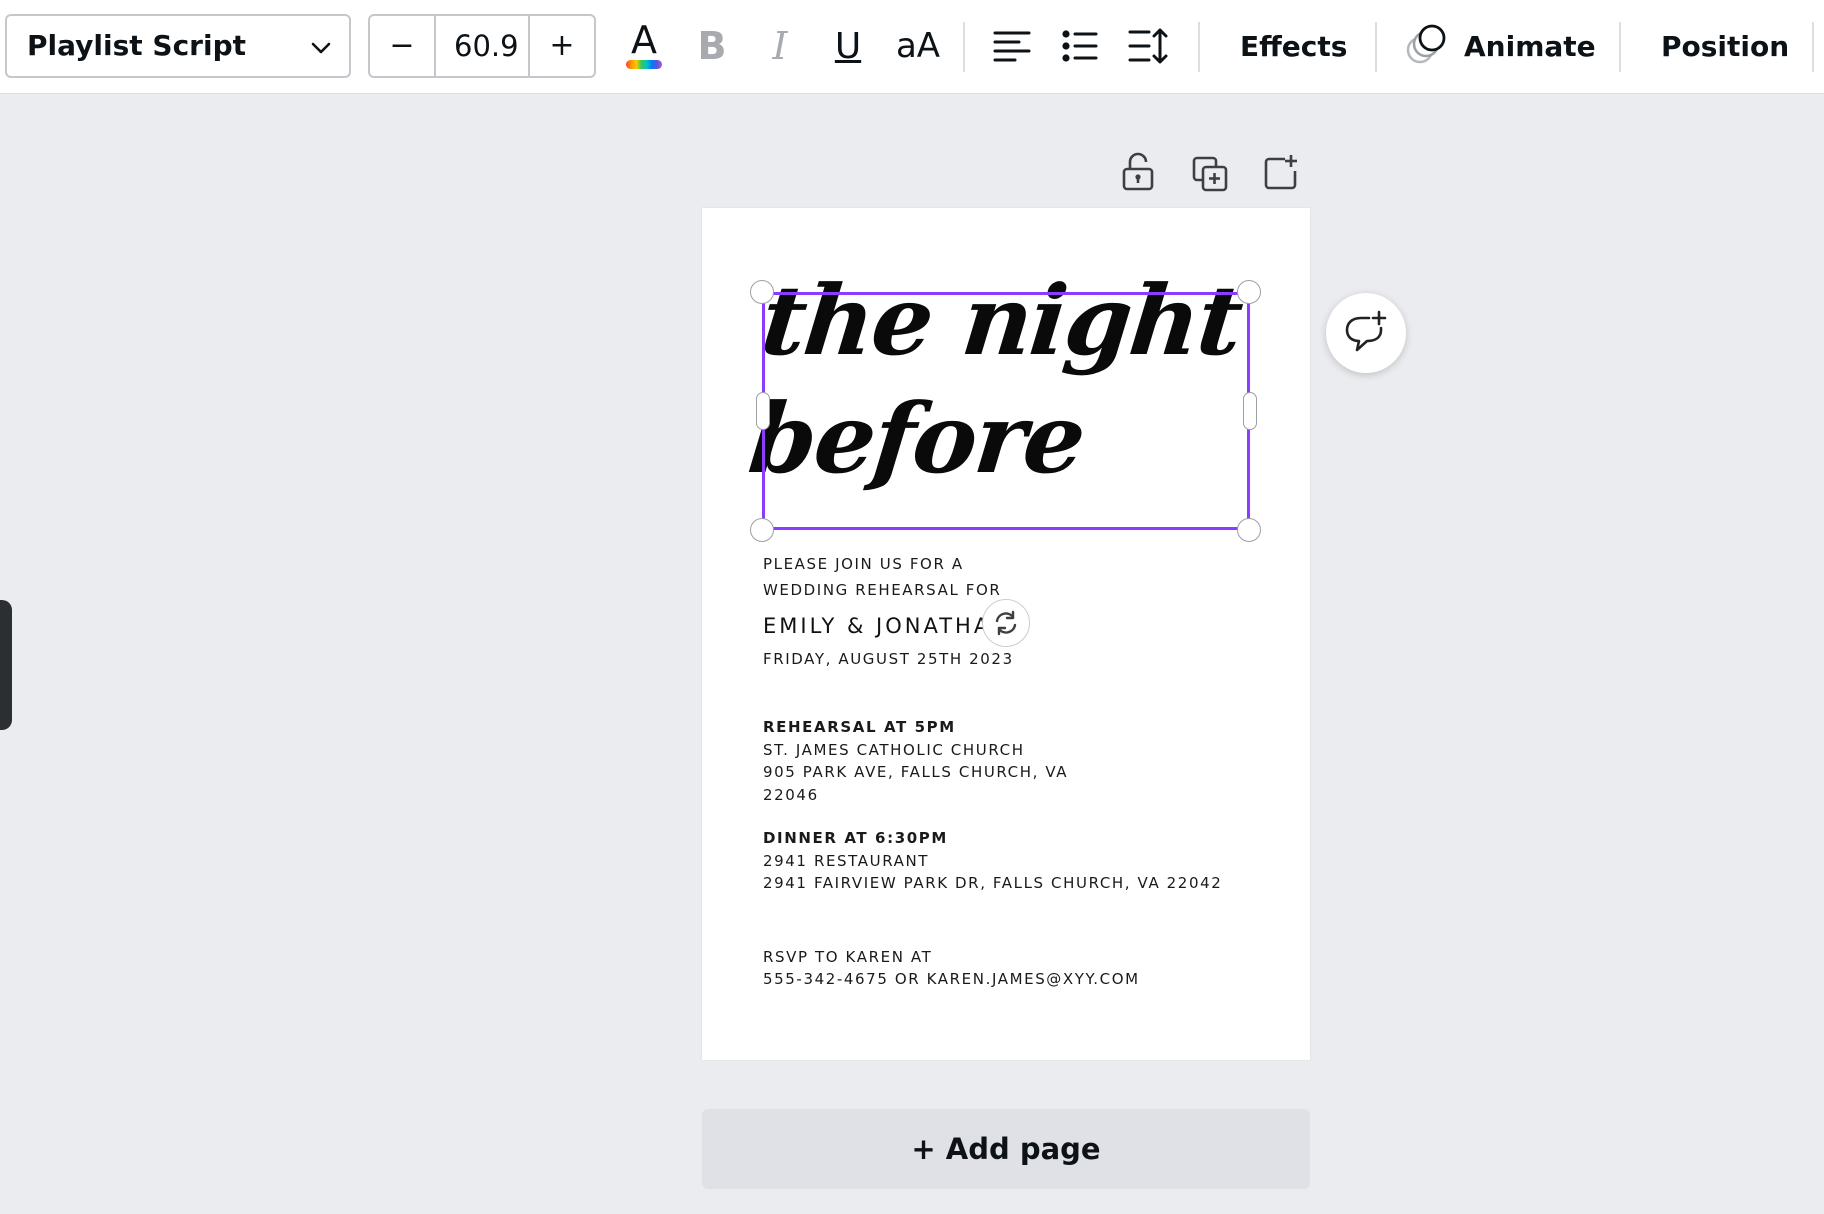 This screenshot has height=1214, width=1824. I want to click on decrease-font-size-button: −, so click(403, 46).